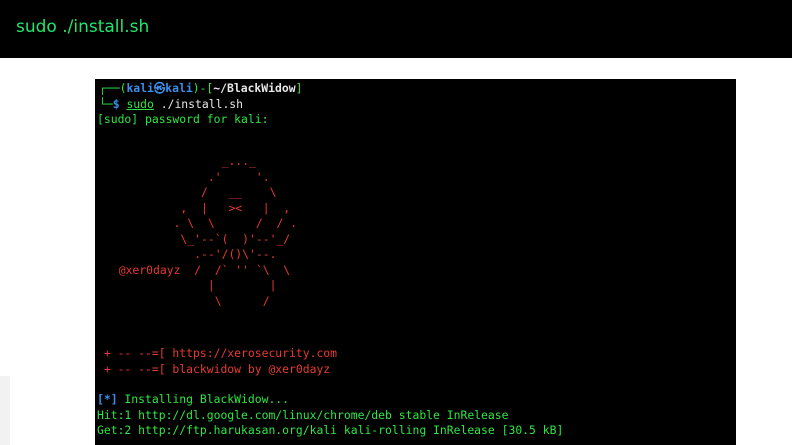  Describe the element at coordinates (5, 410) in the screenshot. I see `left-edge-fragment` at that location.